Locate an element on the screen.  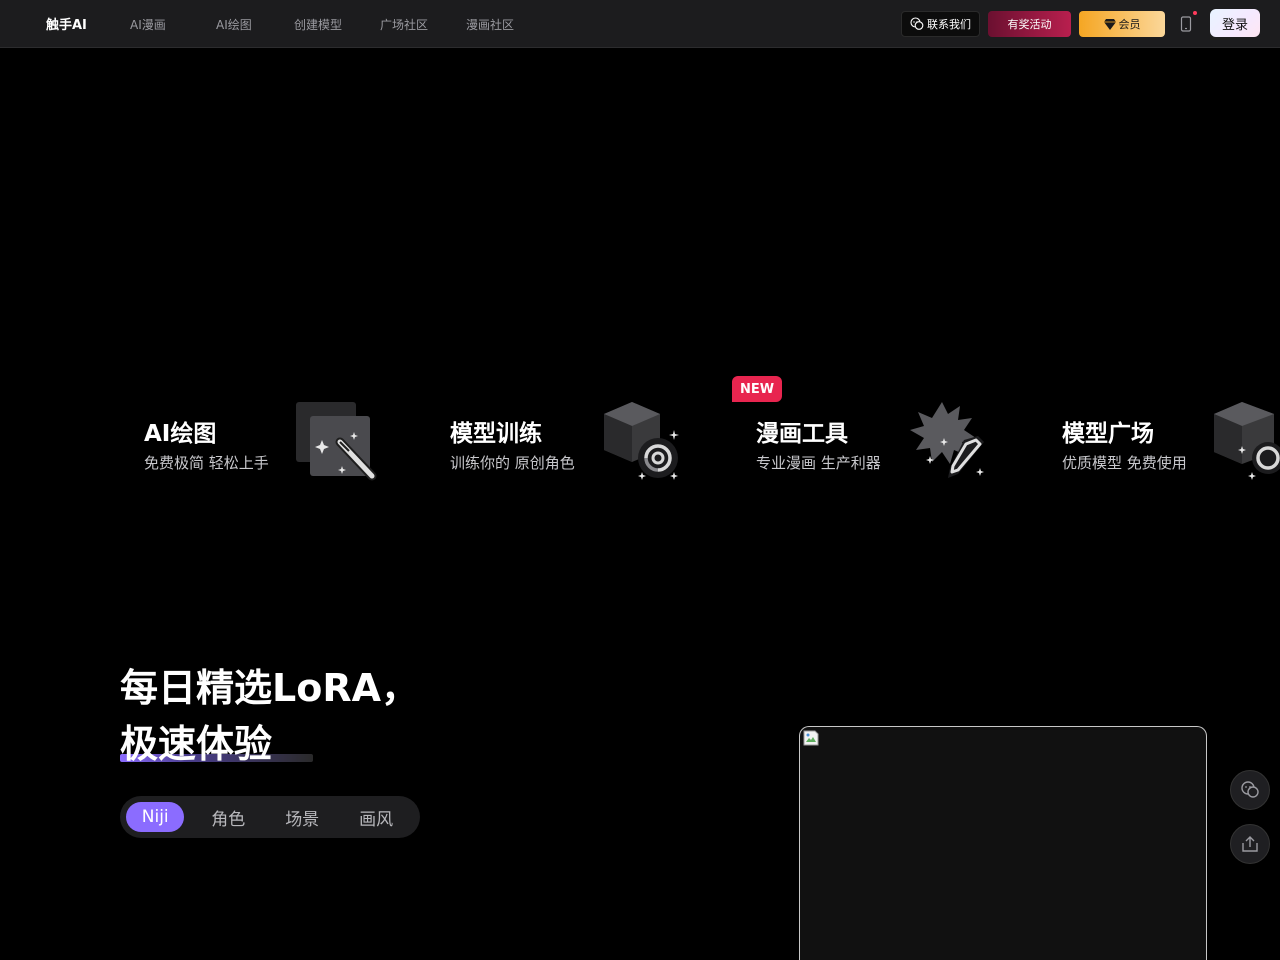
feature-title: AI绘图 is located at coordinates (180, 434).